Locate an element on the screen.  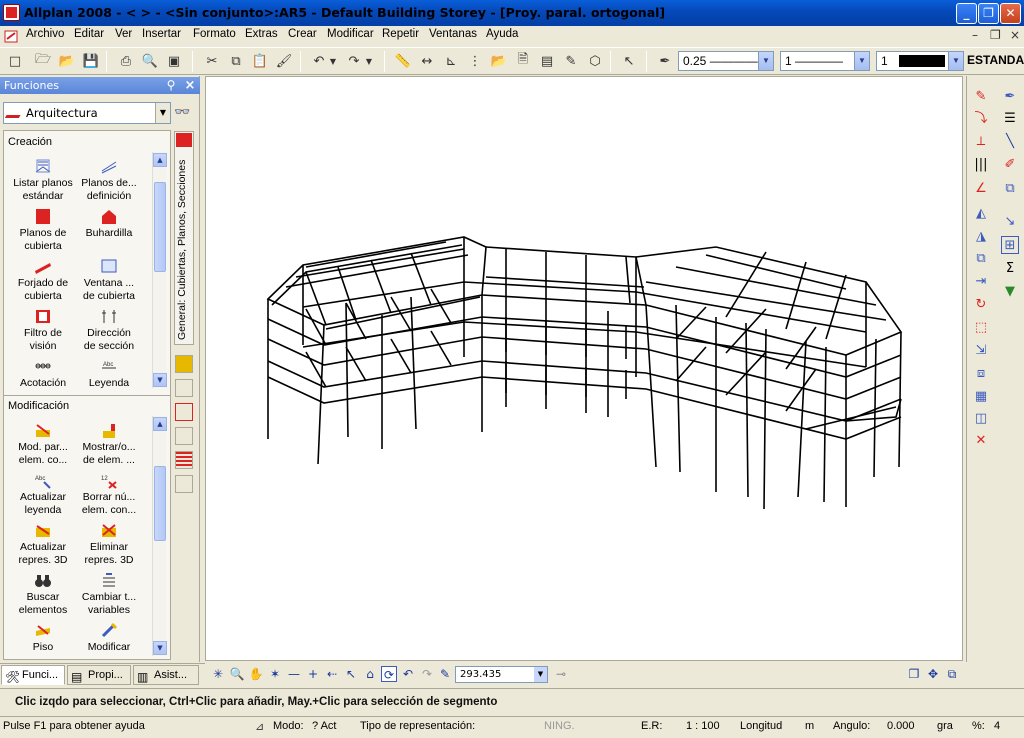
view-icon: ⌂ is located at coordinates (370, 674).